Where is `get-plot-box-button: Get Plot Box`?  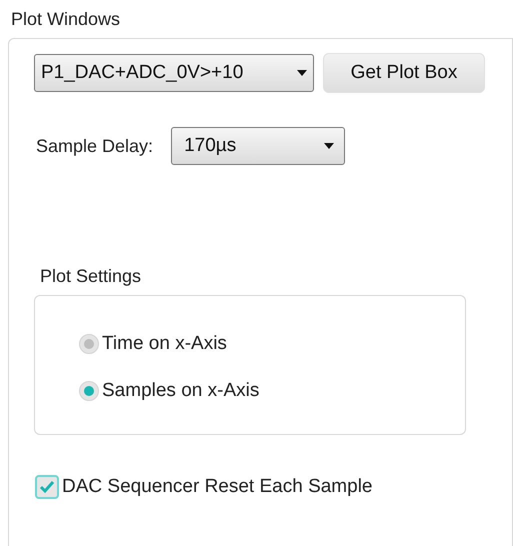
get-plot-box-button: Get Plot Box is located at coordinates (404, 73).